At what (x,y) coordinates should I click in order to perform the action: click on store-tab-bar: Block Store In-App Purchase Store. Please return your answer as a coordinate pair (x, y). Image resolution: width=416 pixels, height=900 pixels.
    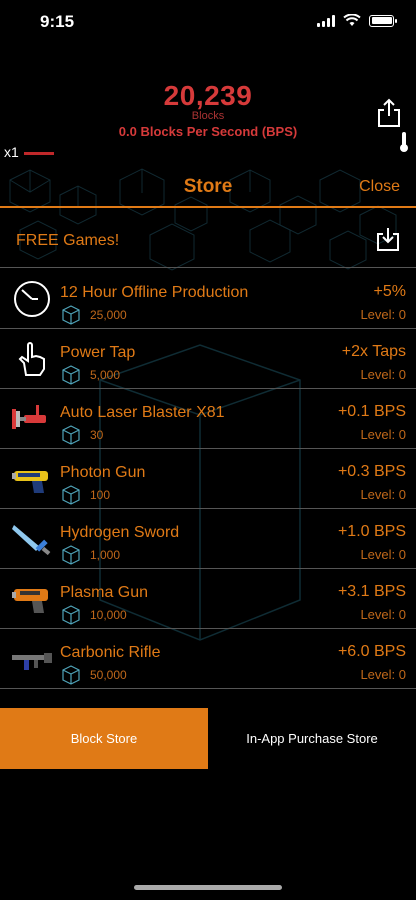
    Looking at the image, I should click on (208, 738).